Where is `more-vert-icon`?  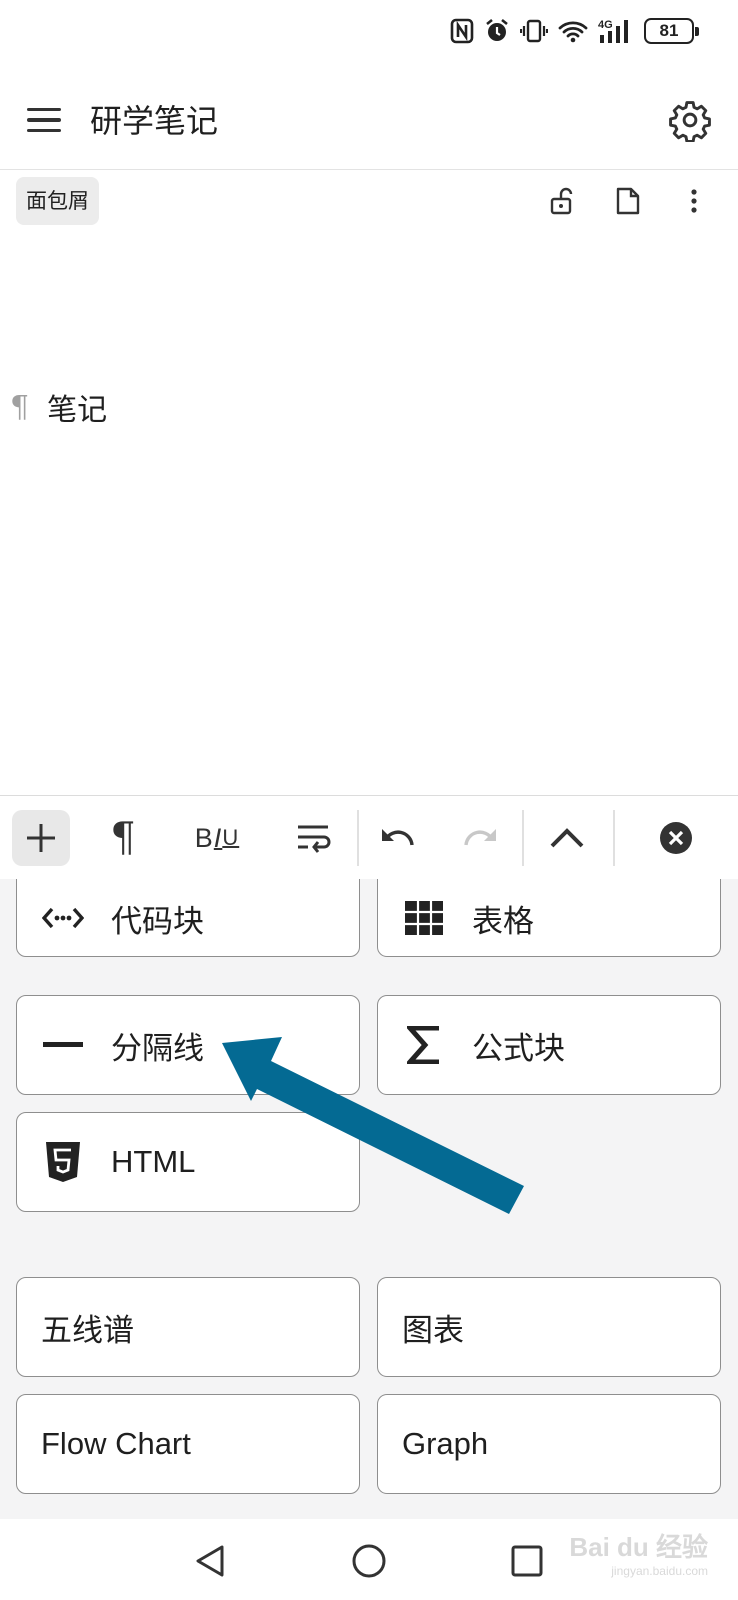 more-vert-icon is located at coordinates (694, 201).